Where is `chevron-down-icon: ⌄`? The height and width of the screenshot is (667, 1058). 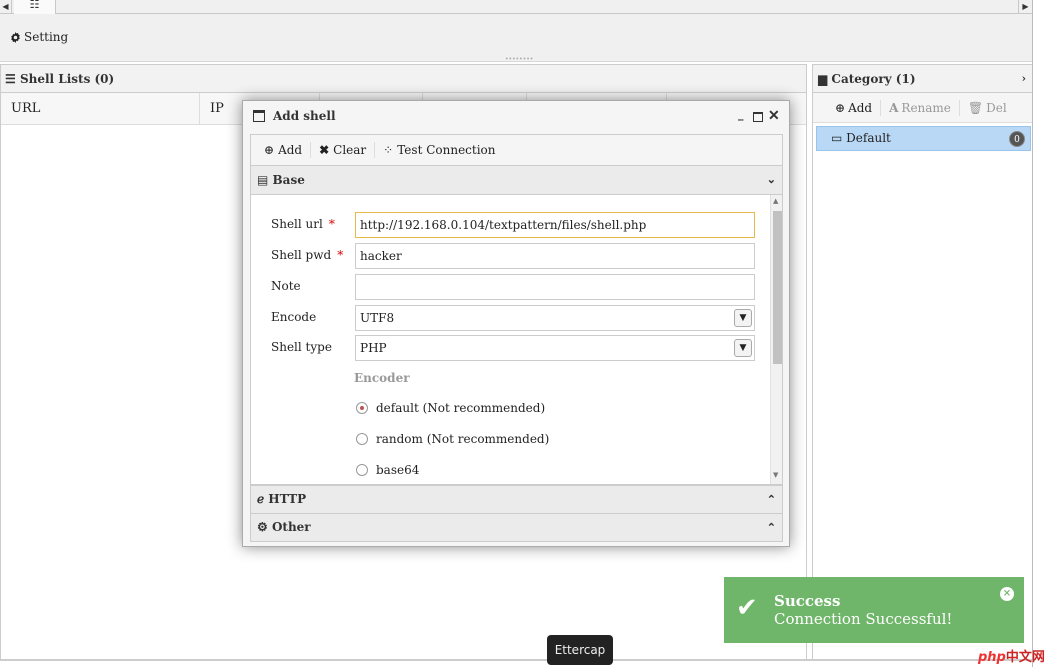 chevron-down-icon: ⌄ is located at coordinates (771, 179).